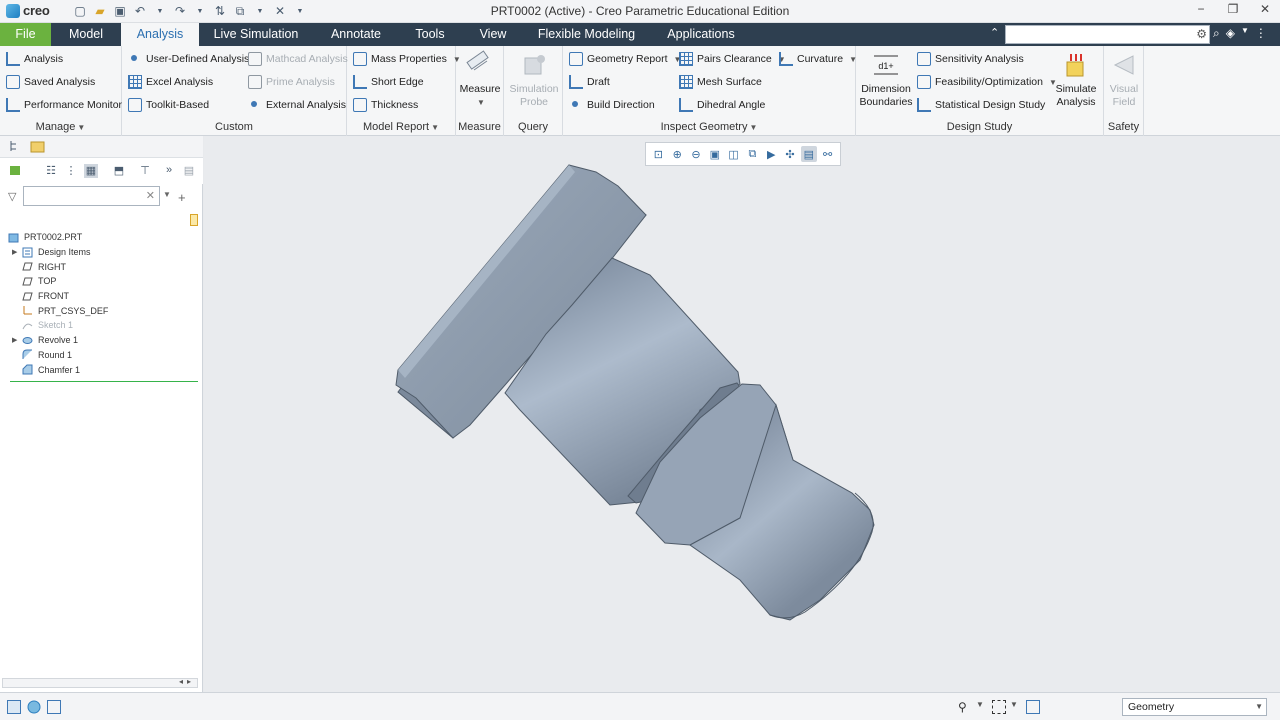 The height and width of the screenshot is (720, 1280). I want to click on new-file-icon: ▢, so click(80, 11).